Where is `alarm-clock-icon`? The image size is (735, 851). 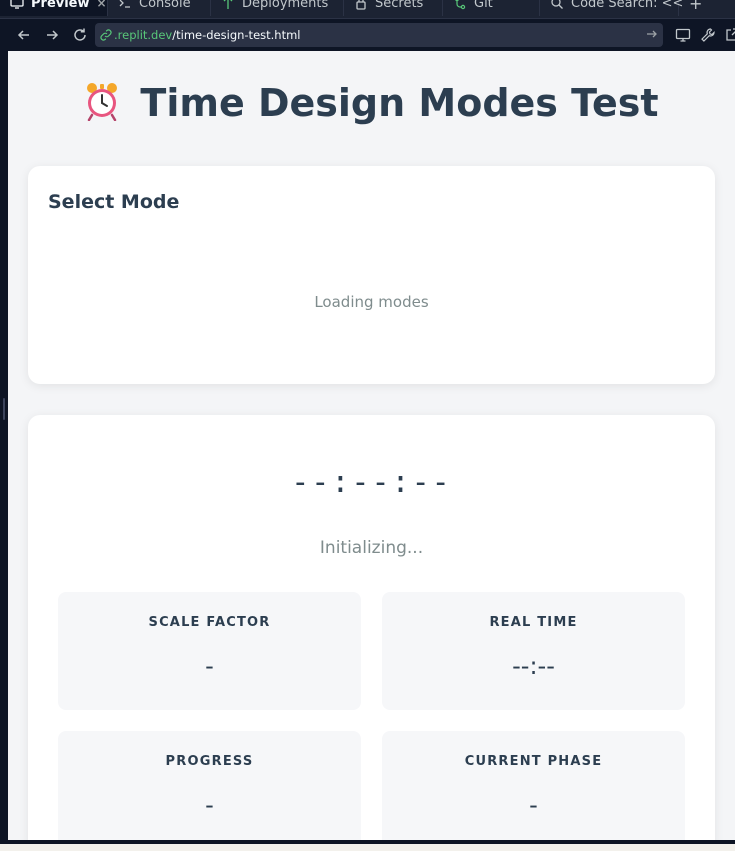 alarm-clock-icon is located at coordinates (102, 101).